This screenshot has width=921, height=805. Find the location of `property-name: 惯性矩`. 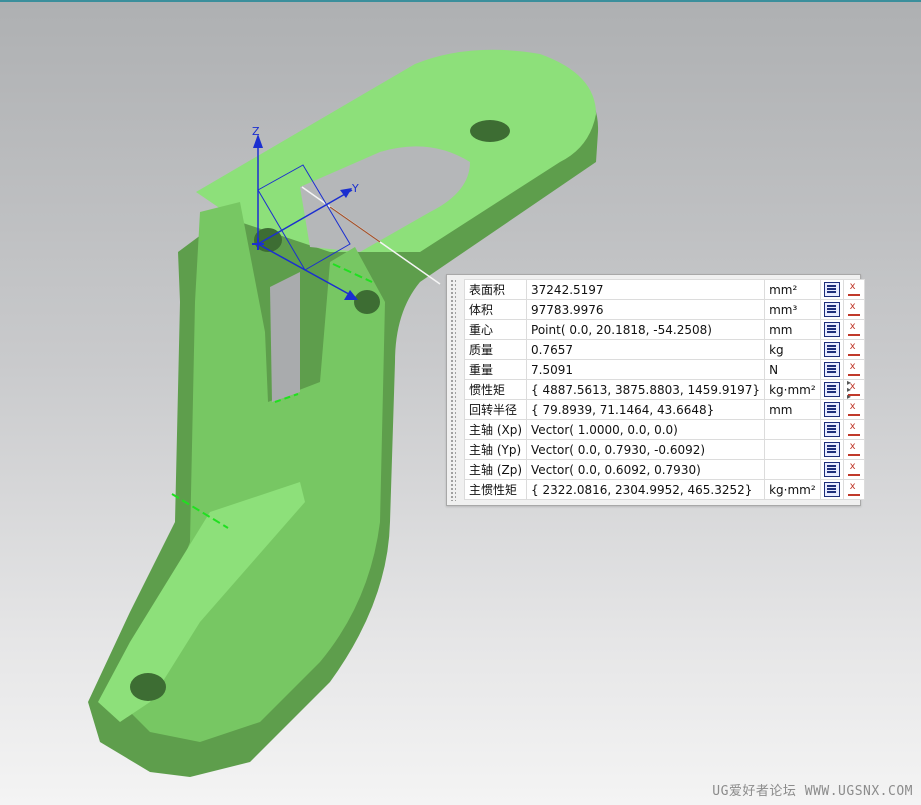

property-name: 惯性矩 is located at coordinates (495, 389).